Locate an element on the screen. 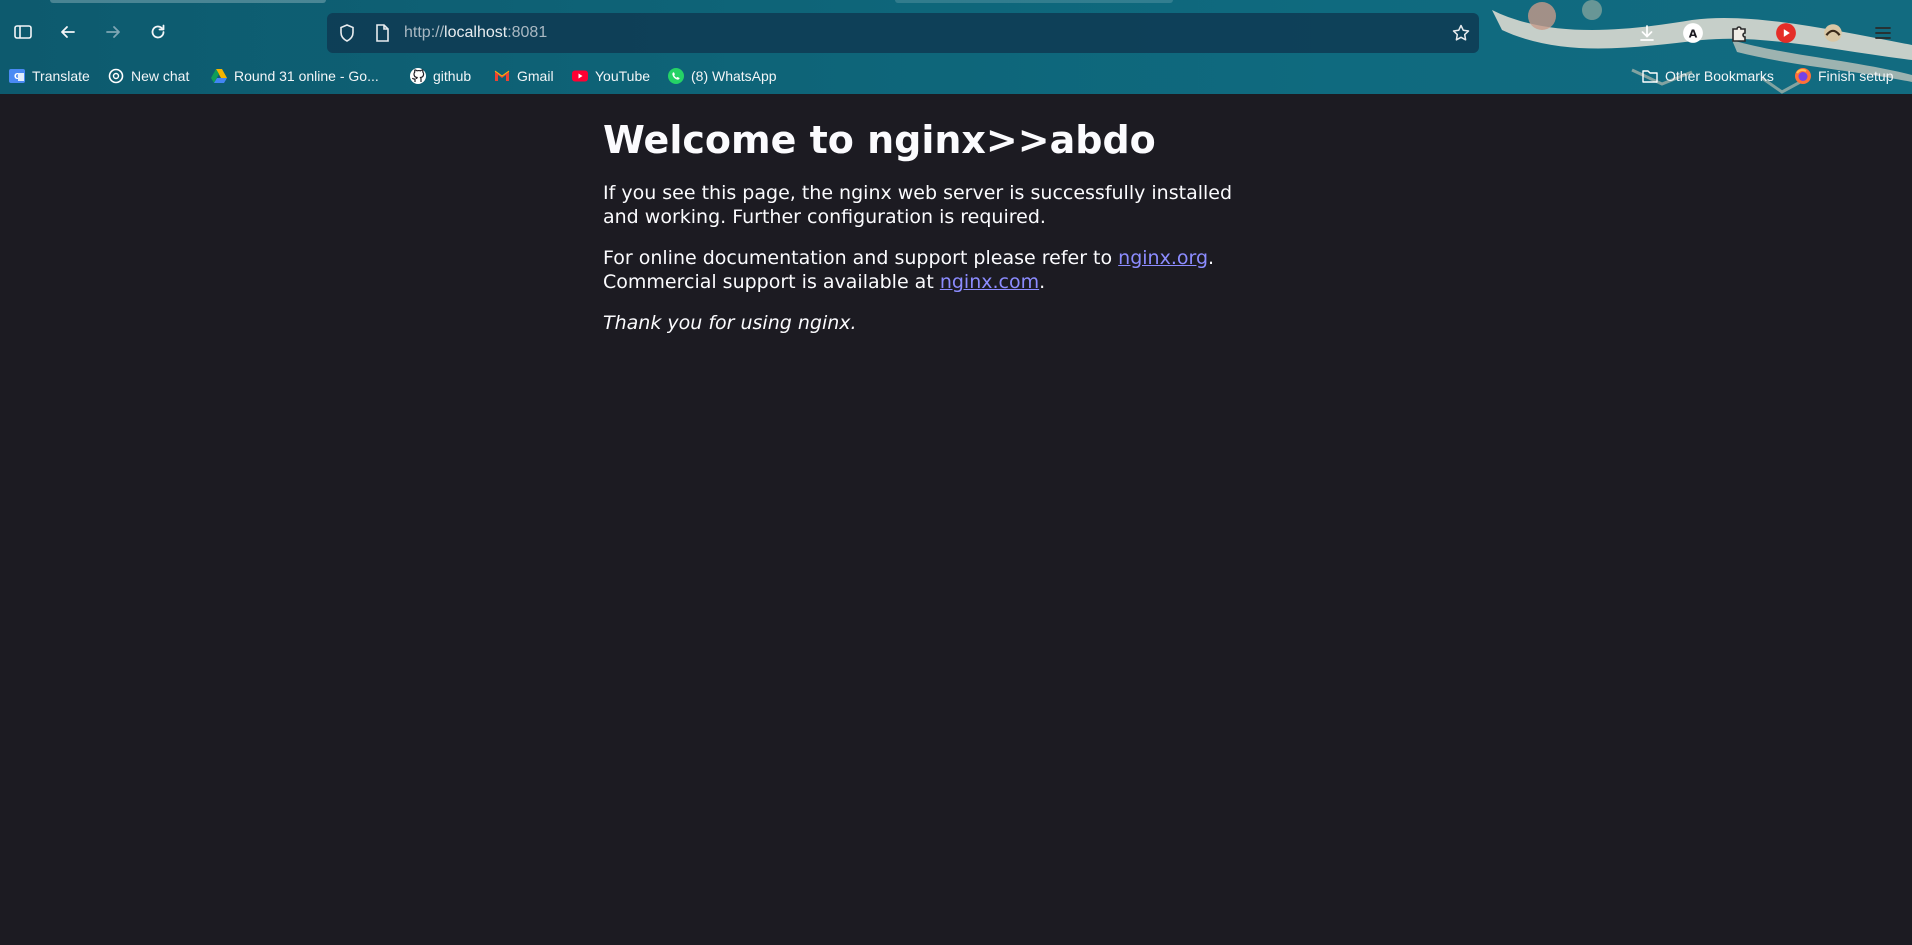 The image size is (1912, 945). nginx-org-link: nginx.org is located at coordinates (1163, 258).